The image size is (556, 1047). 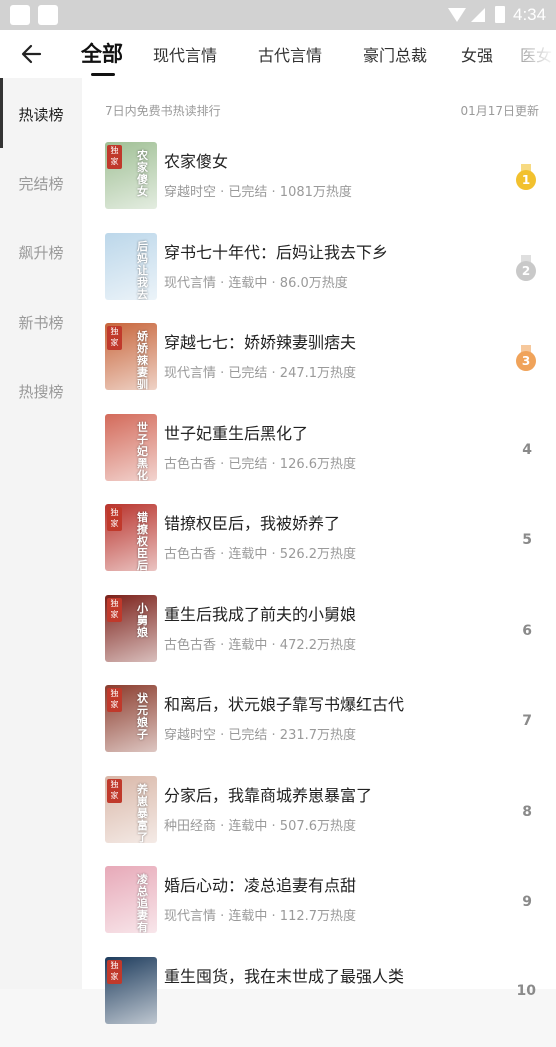 What do you see at coordinates (1, 113) in the screenshot?
I see `sidebar-active-indicator` at bounding box center [1, 113].